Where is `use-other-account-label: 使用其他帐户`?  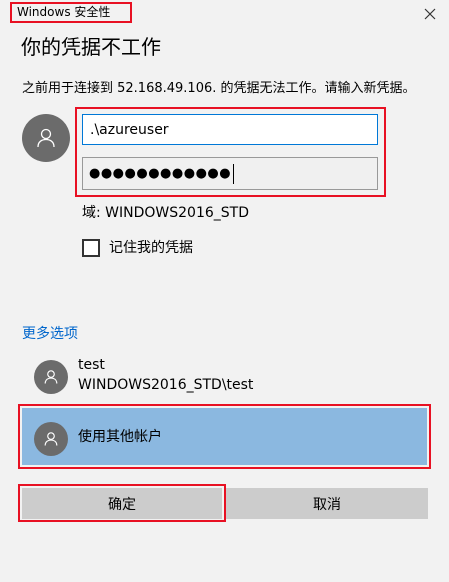 use-other-account-label: 使用其他帐户 is located at coordinates (120, 437).